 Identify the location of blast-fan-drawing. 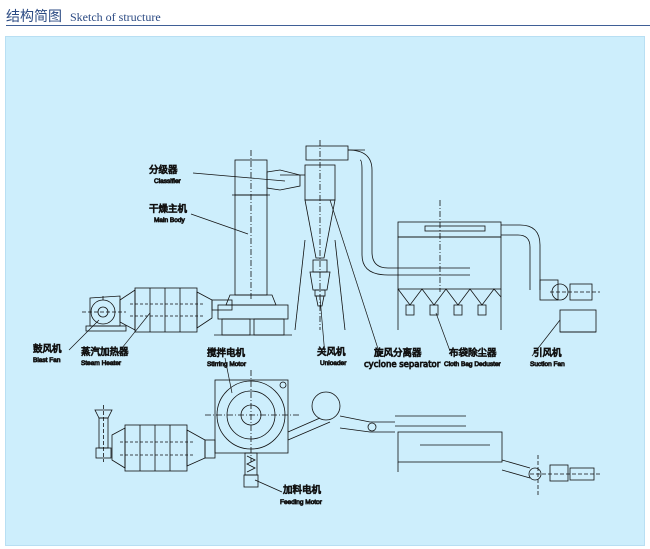
(104, 313).